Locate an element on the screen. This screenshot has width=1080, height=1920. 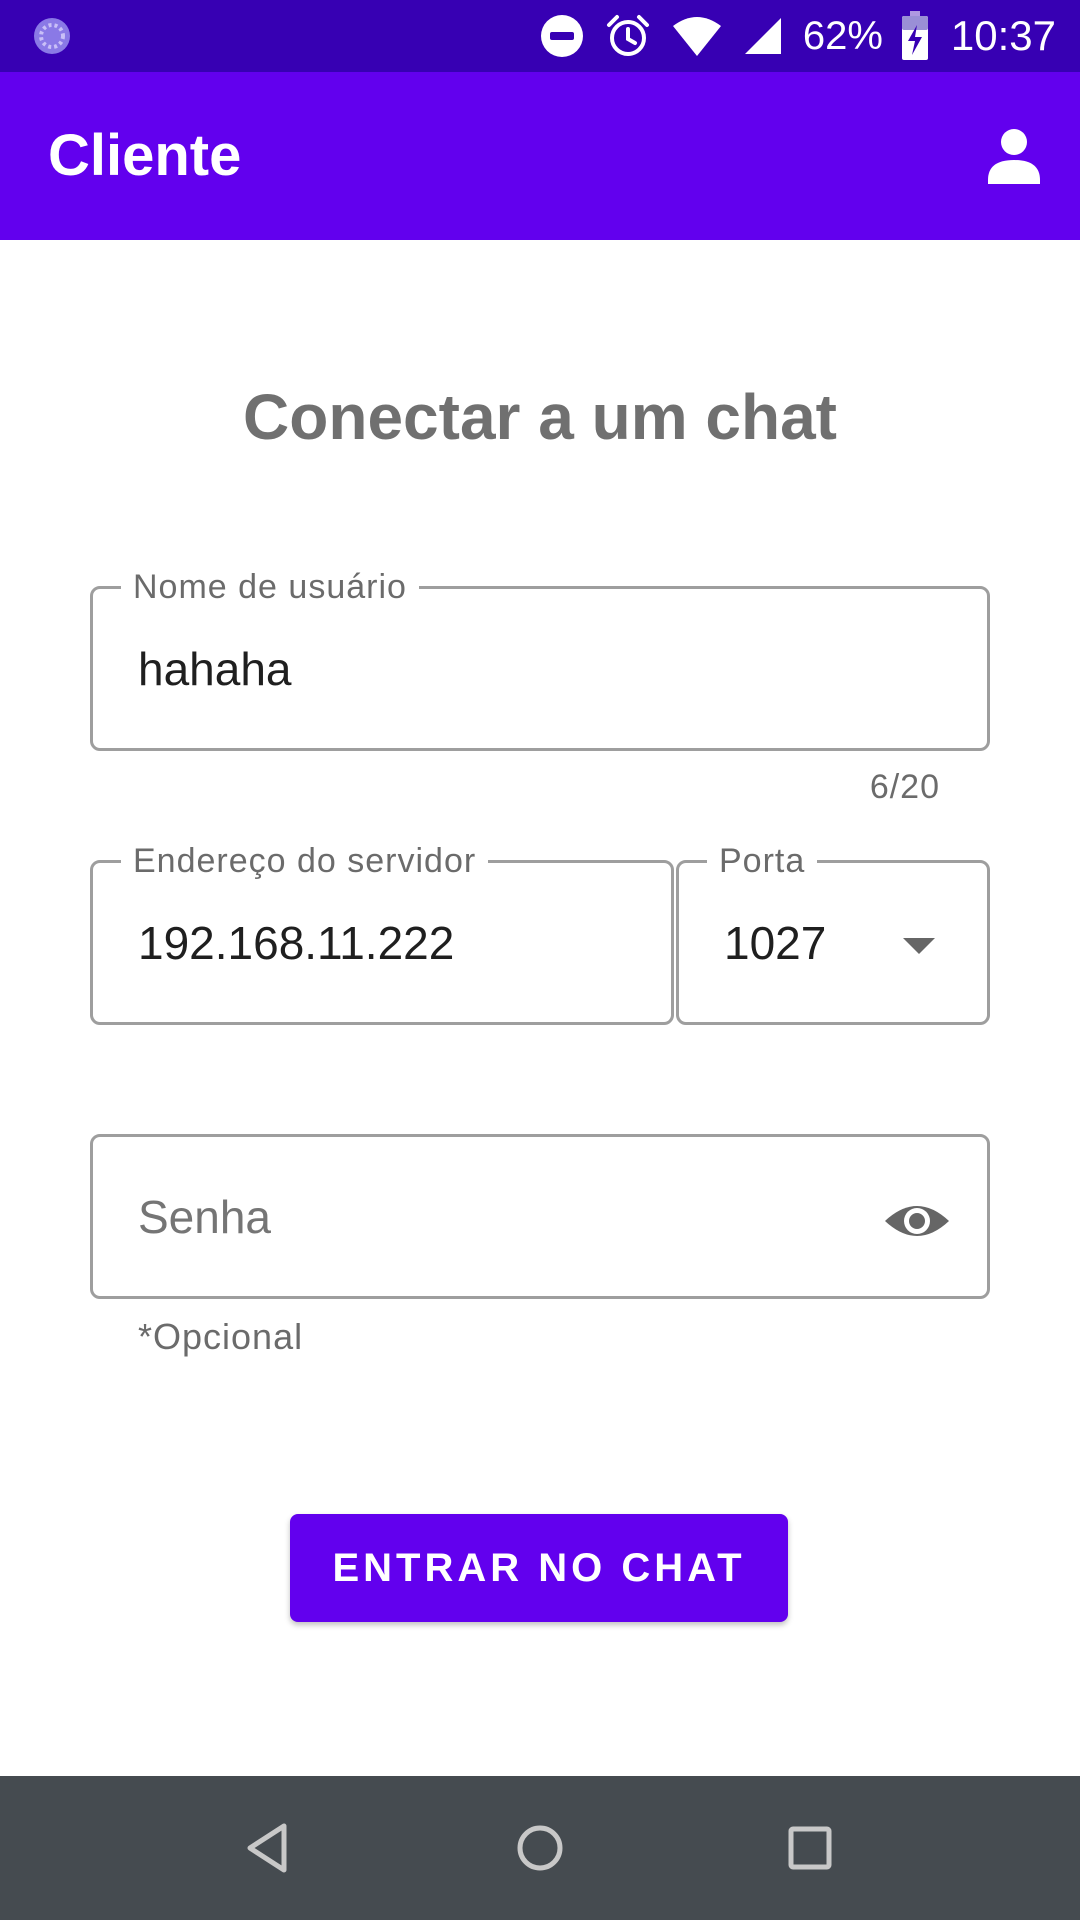
home-icon is located at coordinates (540, 1848).